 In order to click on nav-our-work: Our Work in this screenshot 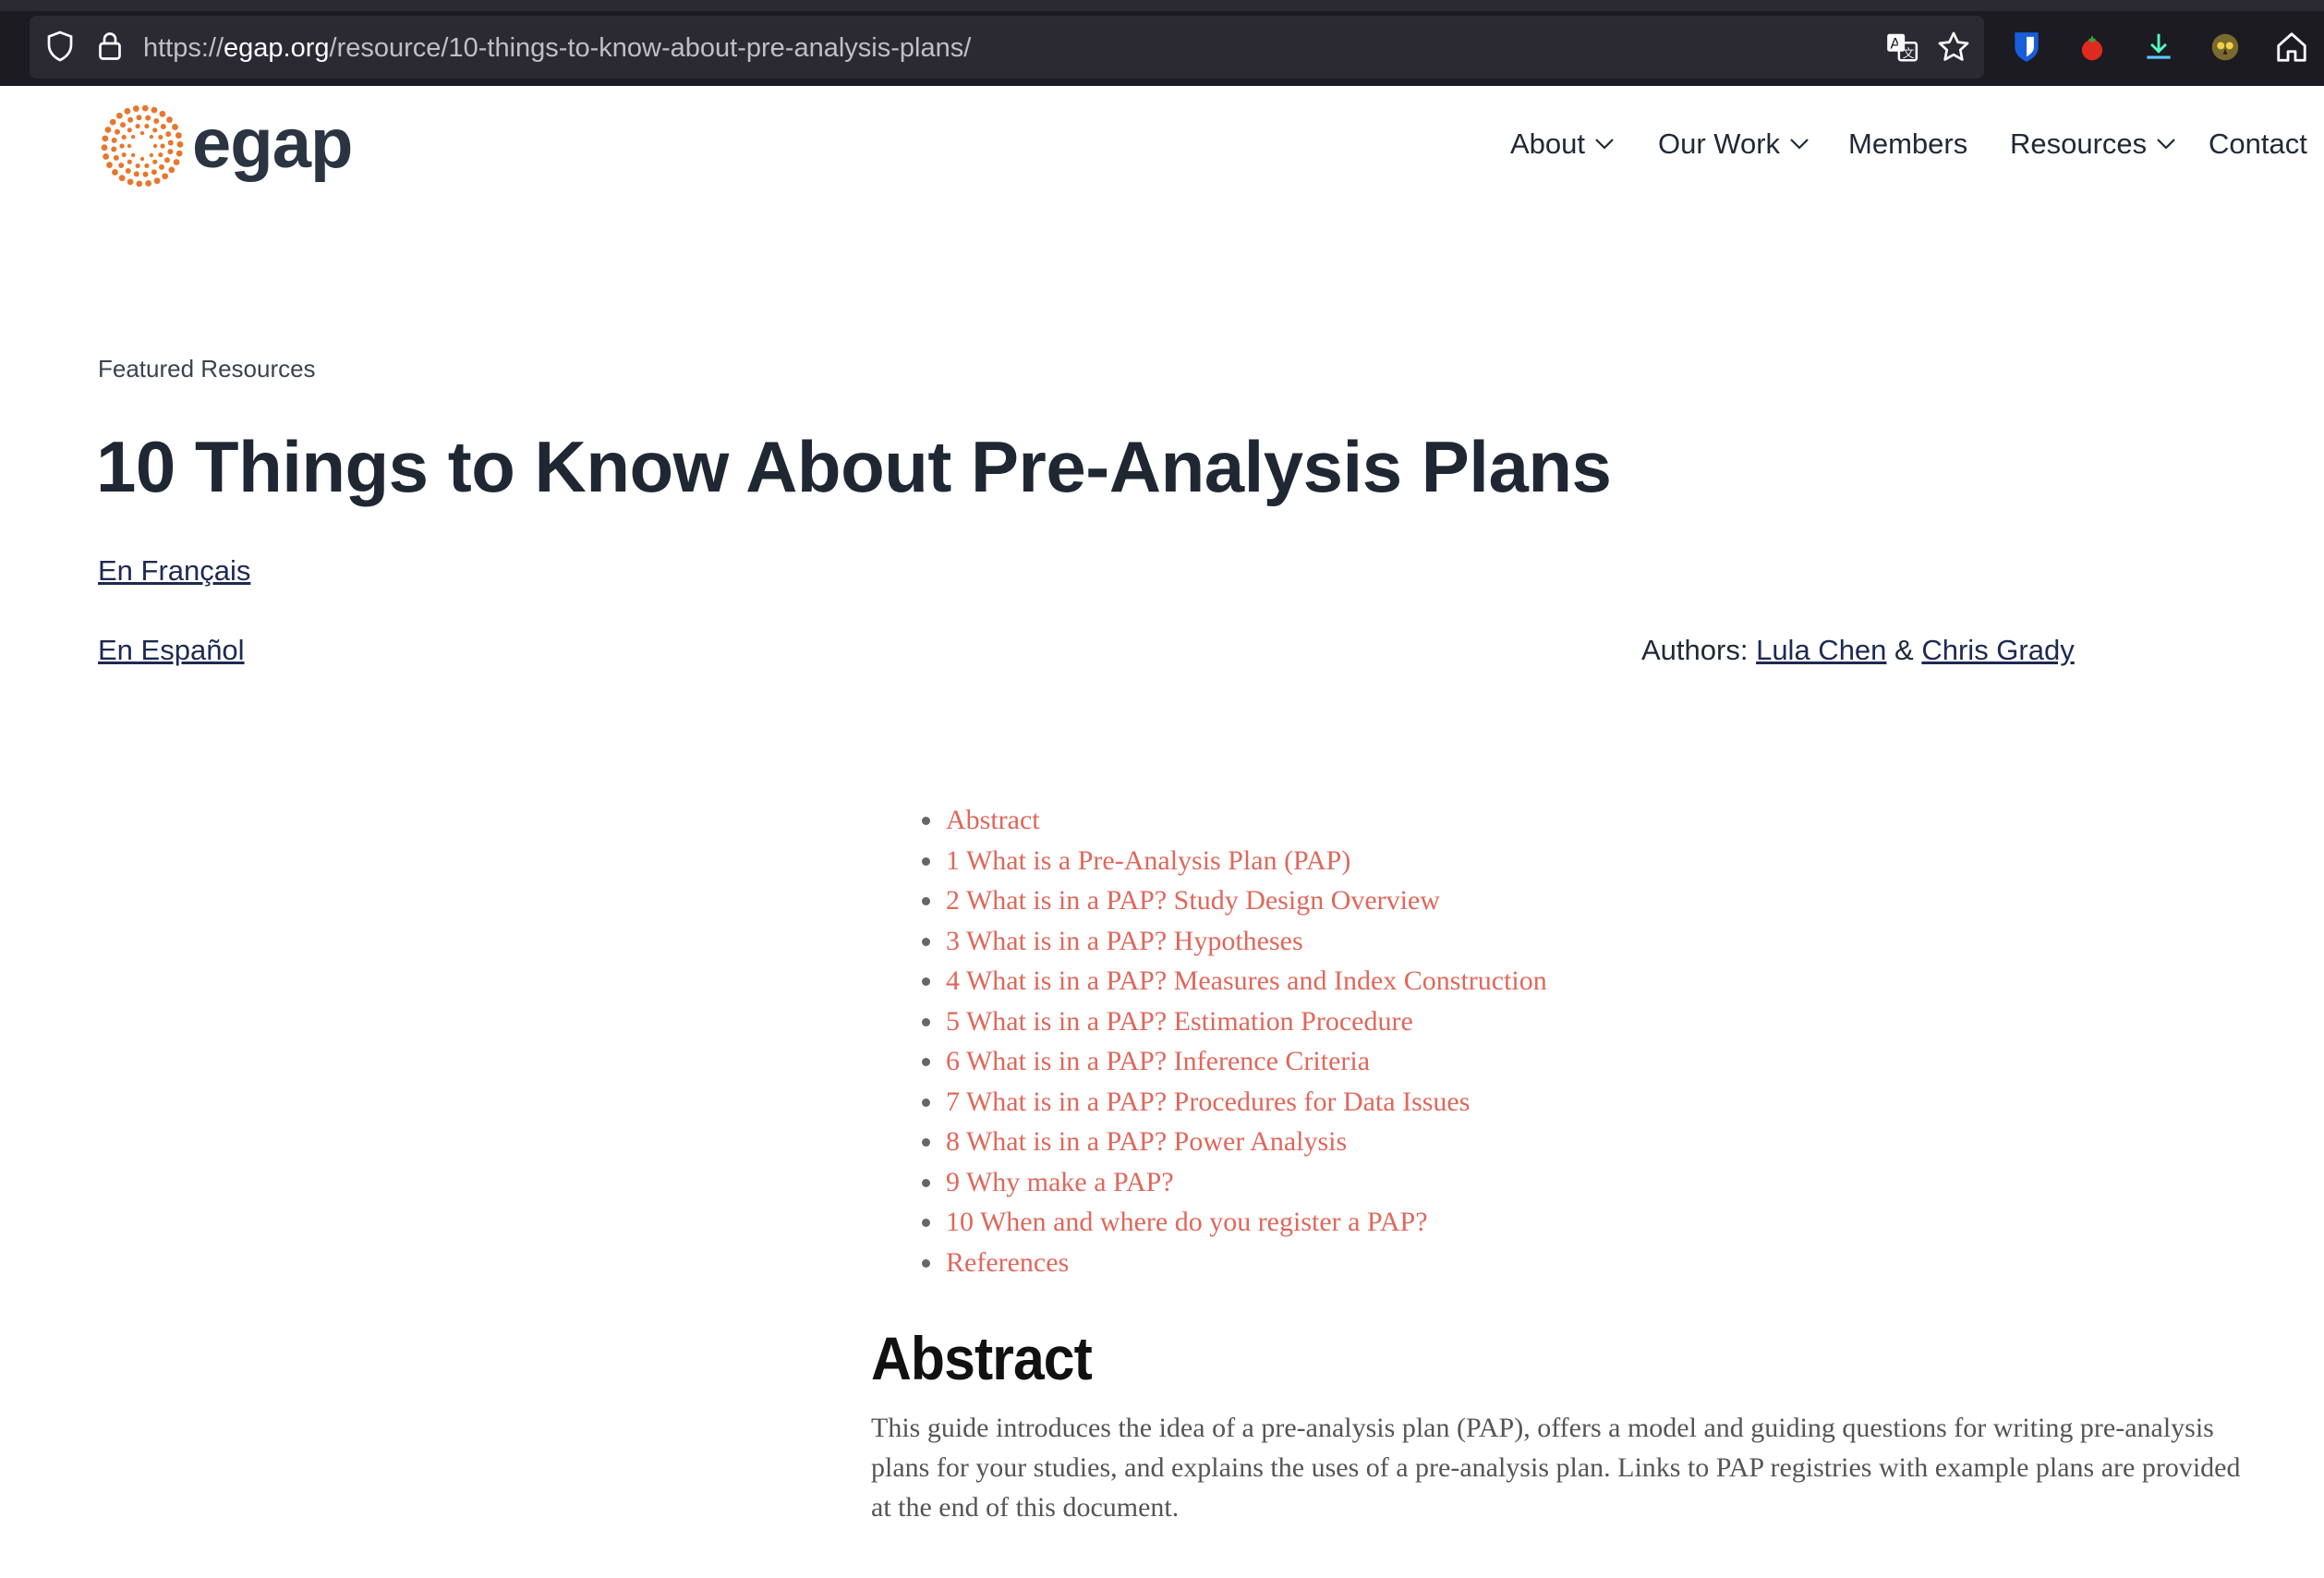, I will do `click(1734, 144)`.